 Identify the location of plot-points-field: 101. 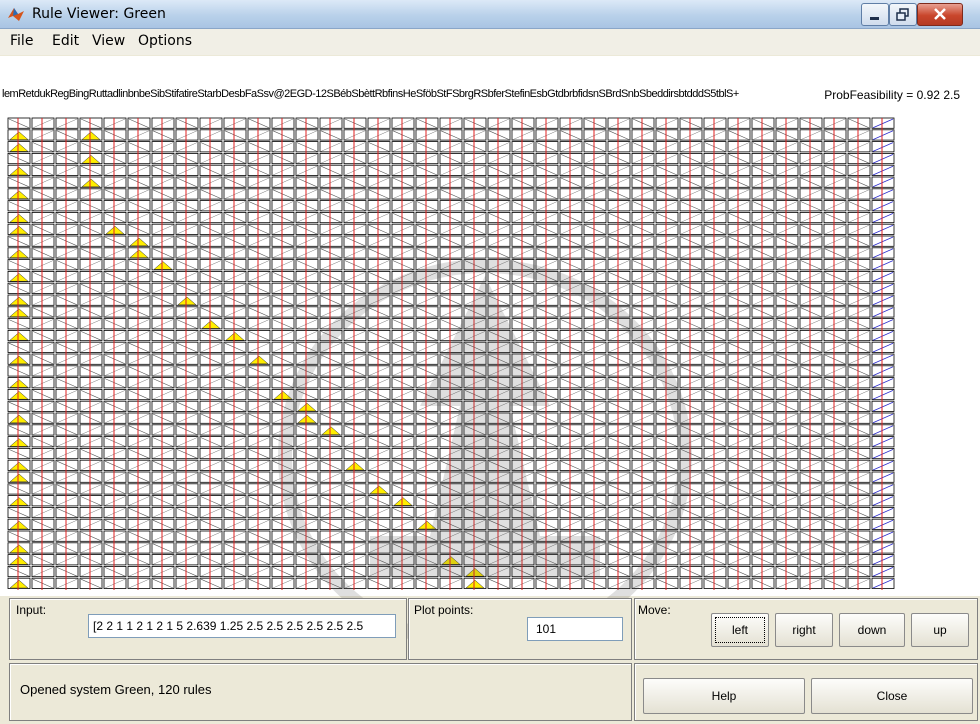
(575, 629).